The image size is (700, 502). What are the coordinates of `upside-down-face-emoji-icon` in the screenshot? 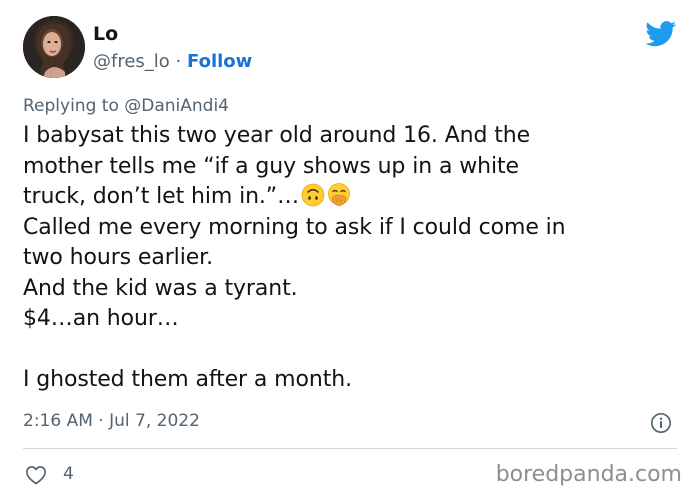 It's located at (313, 195).